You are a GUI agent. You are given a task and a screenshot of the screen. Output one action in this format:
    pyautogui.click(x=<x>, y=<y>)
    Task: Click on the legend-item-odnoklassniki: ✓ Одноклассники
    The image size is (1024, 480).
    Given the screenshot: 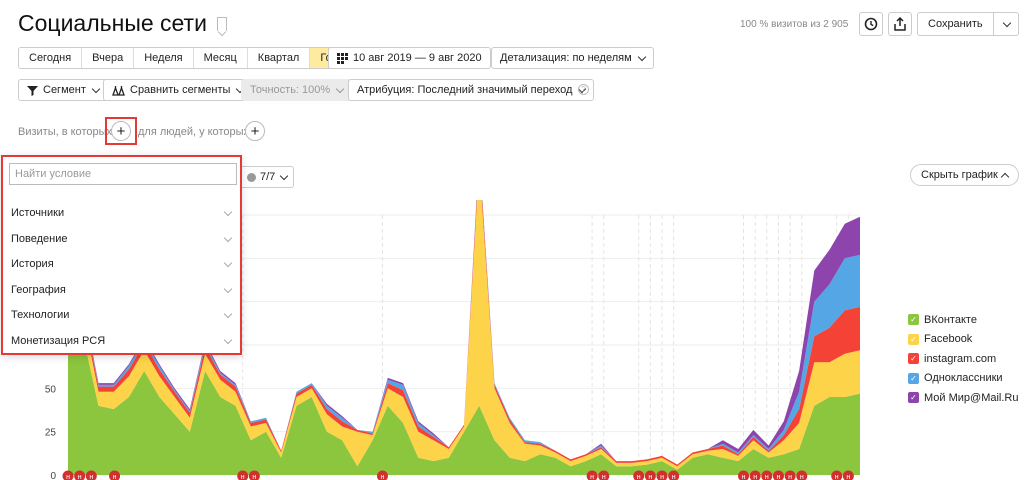 What is the action you would take?
    pyautogui.click(x=963, y=379)
    